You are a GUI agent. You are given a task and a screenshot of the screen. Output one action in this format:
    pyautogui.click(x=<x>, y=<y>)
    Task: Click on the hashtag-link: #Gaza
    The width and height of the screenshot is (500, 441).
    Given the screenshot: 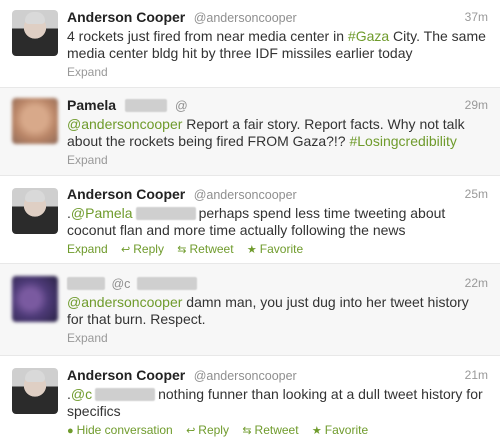 What is the action you would take?
    pyautogui.click(x=368, y=36)
    